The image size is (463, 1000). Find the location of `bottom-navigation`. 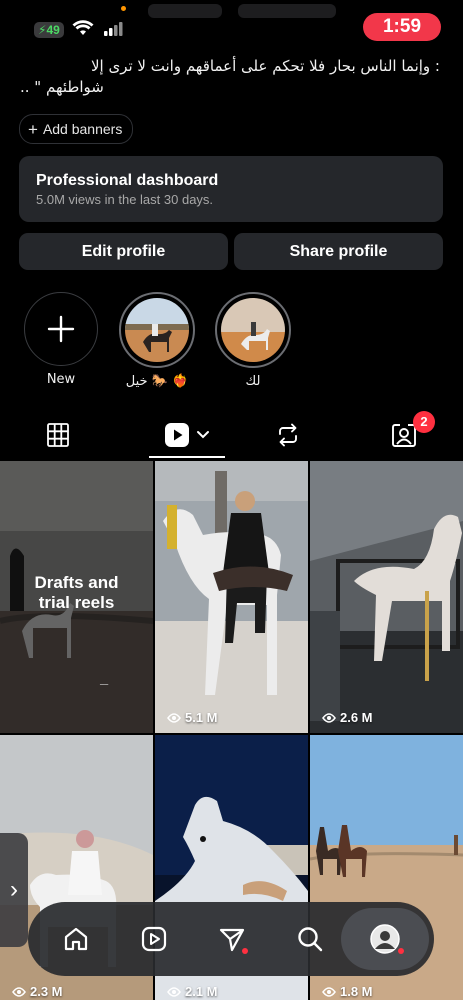

bottom-navigation is located at coordinates (231, 939).